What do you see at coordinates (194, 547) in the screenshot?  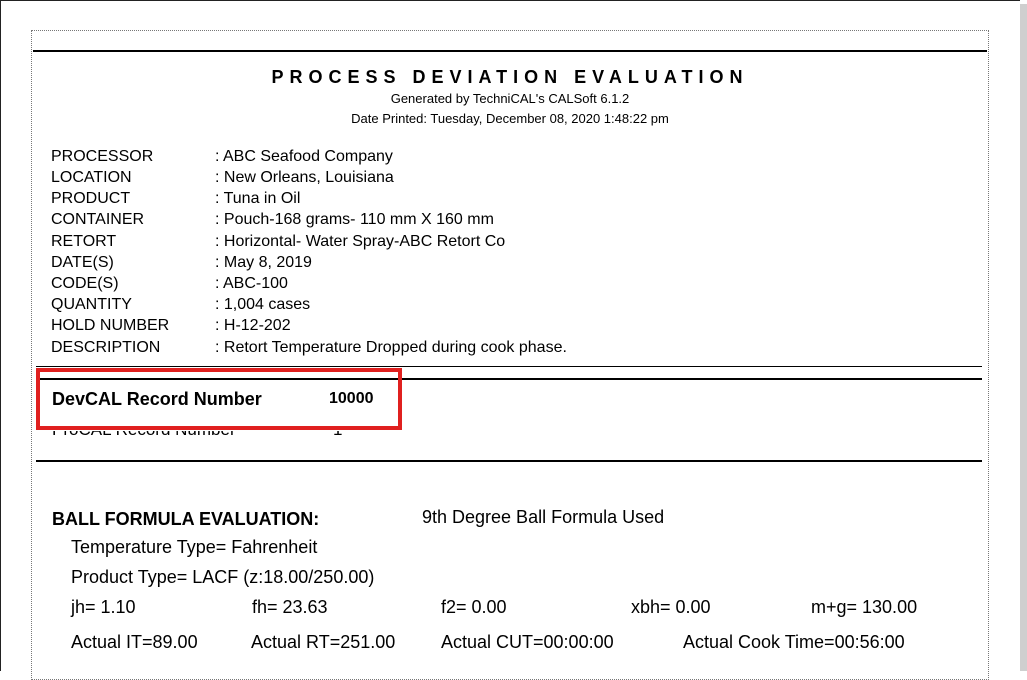 I see `temperature-type: Temperature Type= Fahrenheit` at bounding box center [194, 547].